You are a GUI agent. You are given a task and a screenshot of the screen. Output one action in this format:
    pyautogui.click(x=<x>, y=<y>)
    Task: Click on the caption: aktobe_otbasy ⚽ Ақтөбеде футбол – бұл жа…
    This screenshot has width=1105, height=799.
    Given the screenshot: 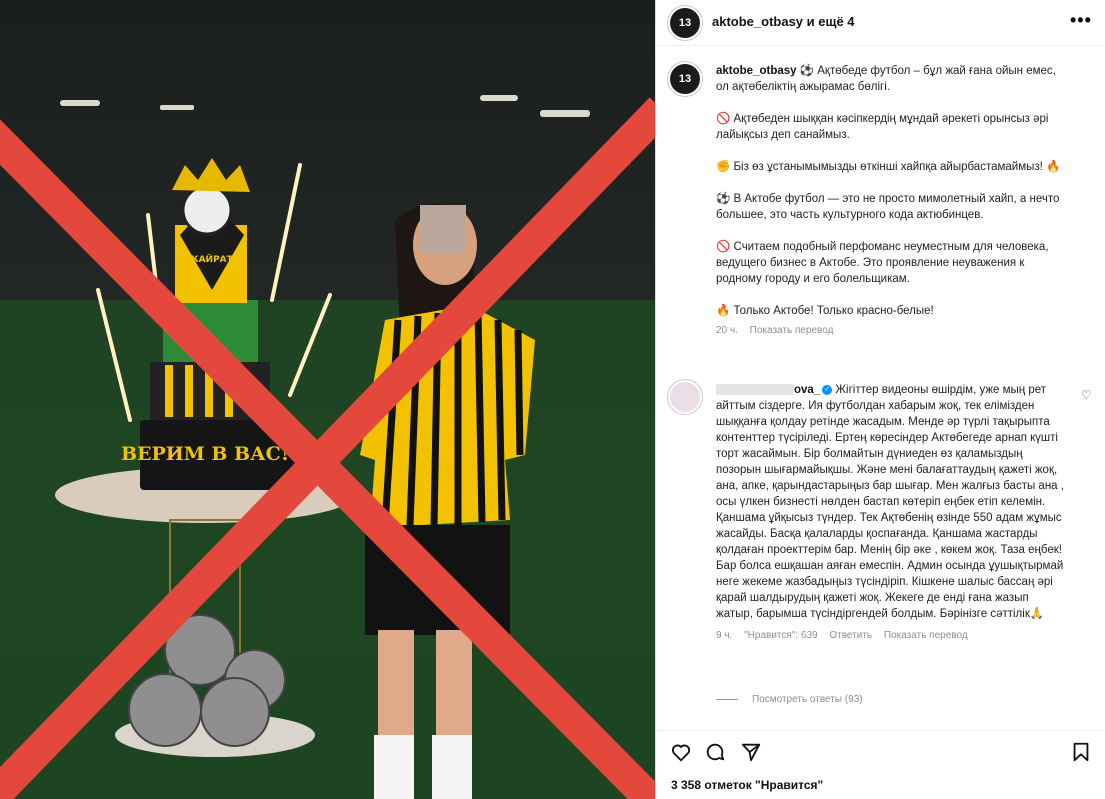 What is the action you would take?
    pyautogui.click(x=891, y=201)
    